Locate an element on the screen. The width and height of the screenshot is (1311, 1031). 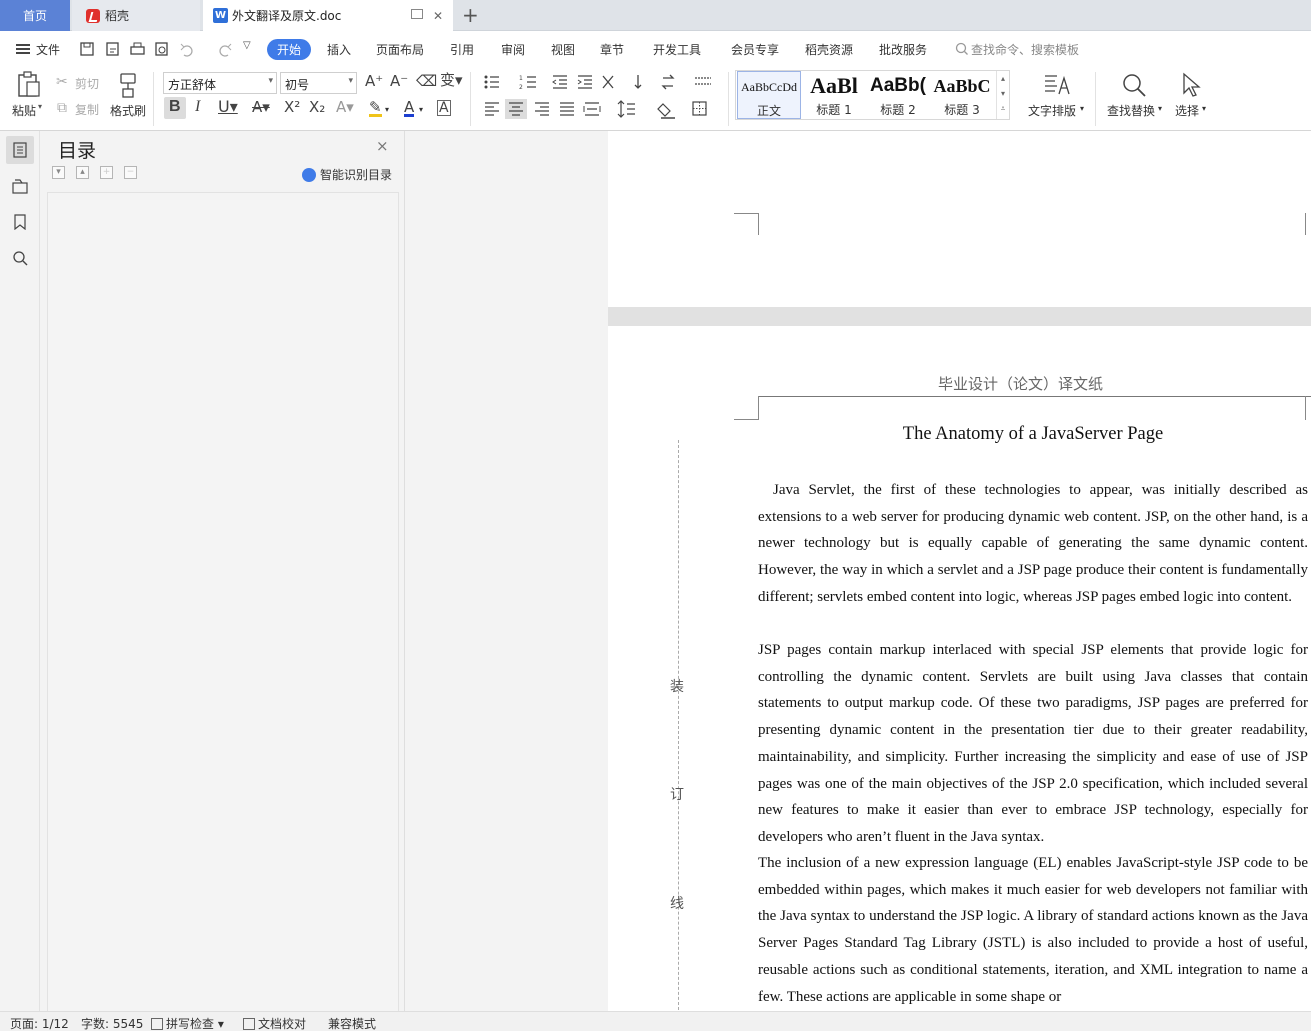
select-button: 选择 is located at coordinates (1187, 110).